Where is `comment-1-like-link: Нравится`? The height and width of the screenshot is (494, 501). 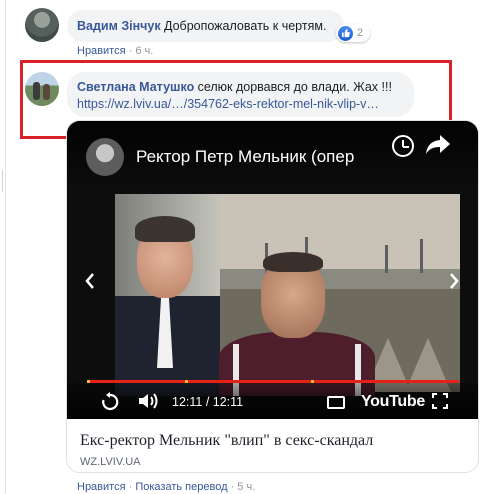
comment-1-like-link: Нравится is located at coordinates (101, 51).